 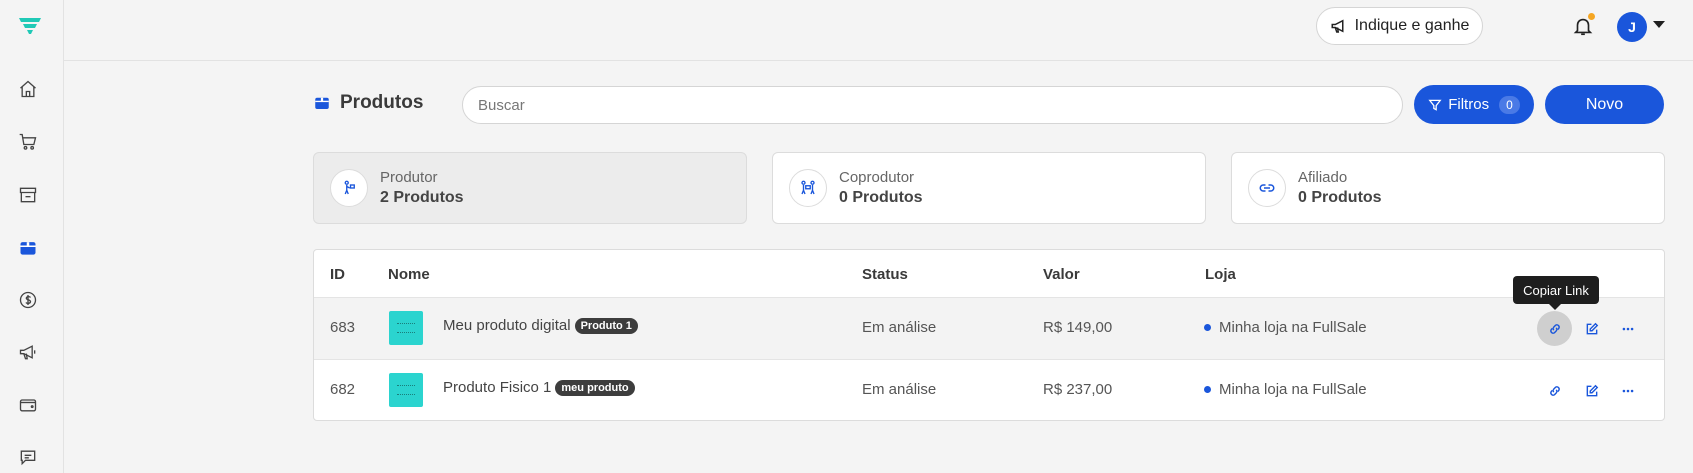 I want to click on sidebar, so click(x=32, y=236).